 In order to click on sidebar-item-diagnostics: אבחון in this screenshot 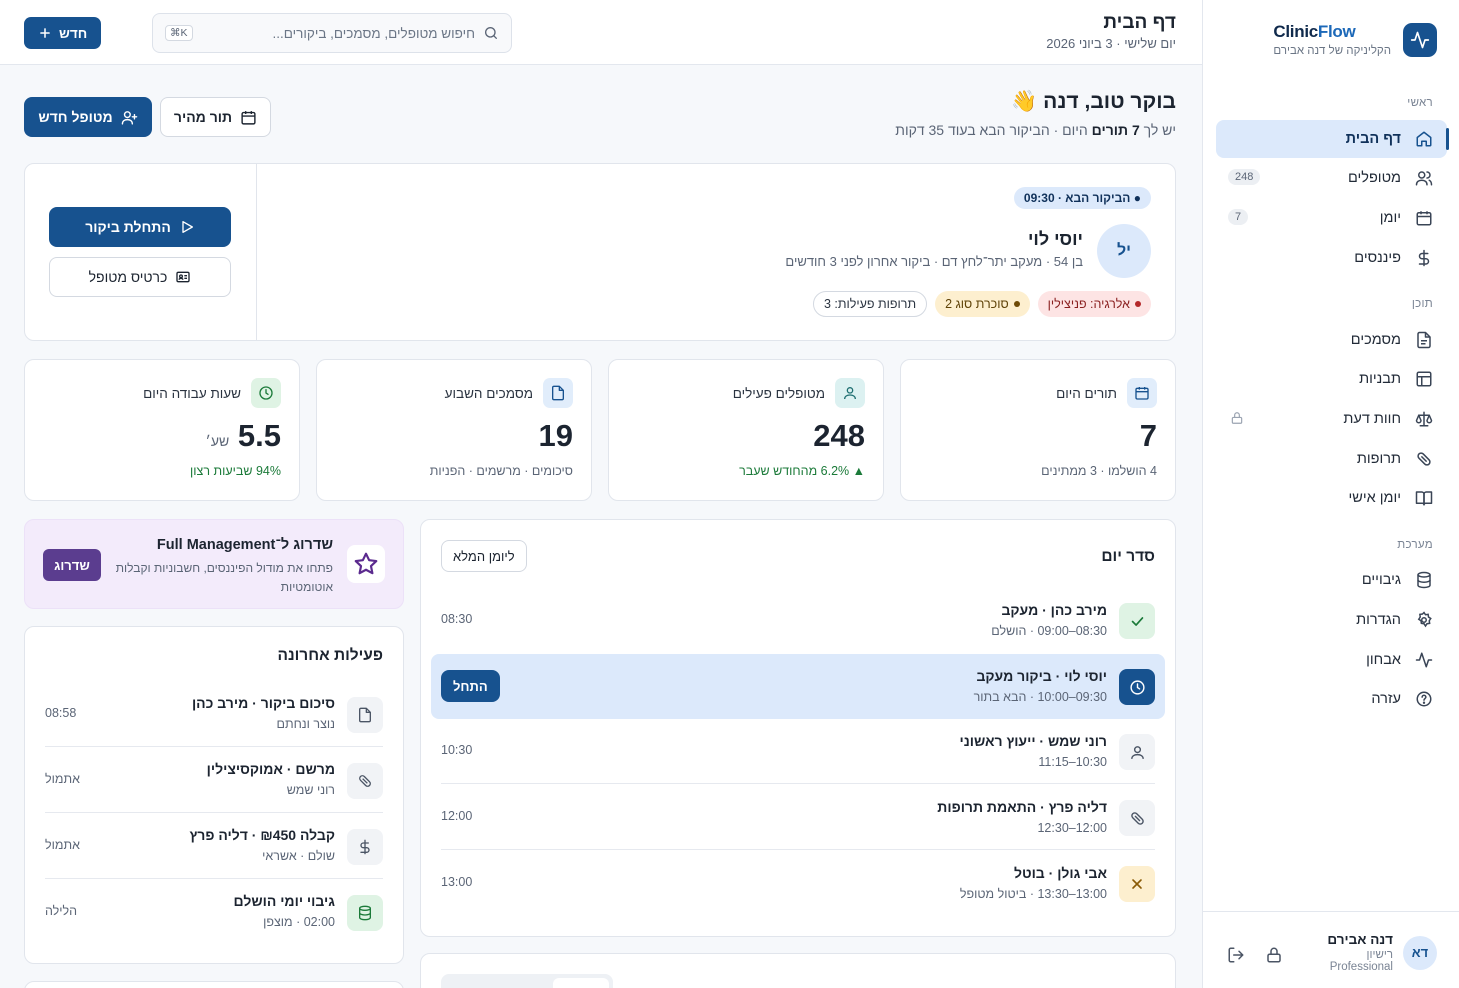, I will do `click(1331, 660)`.